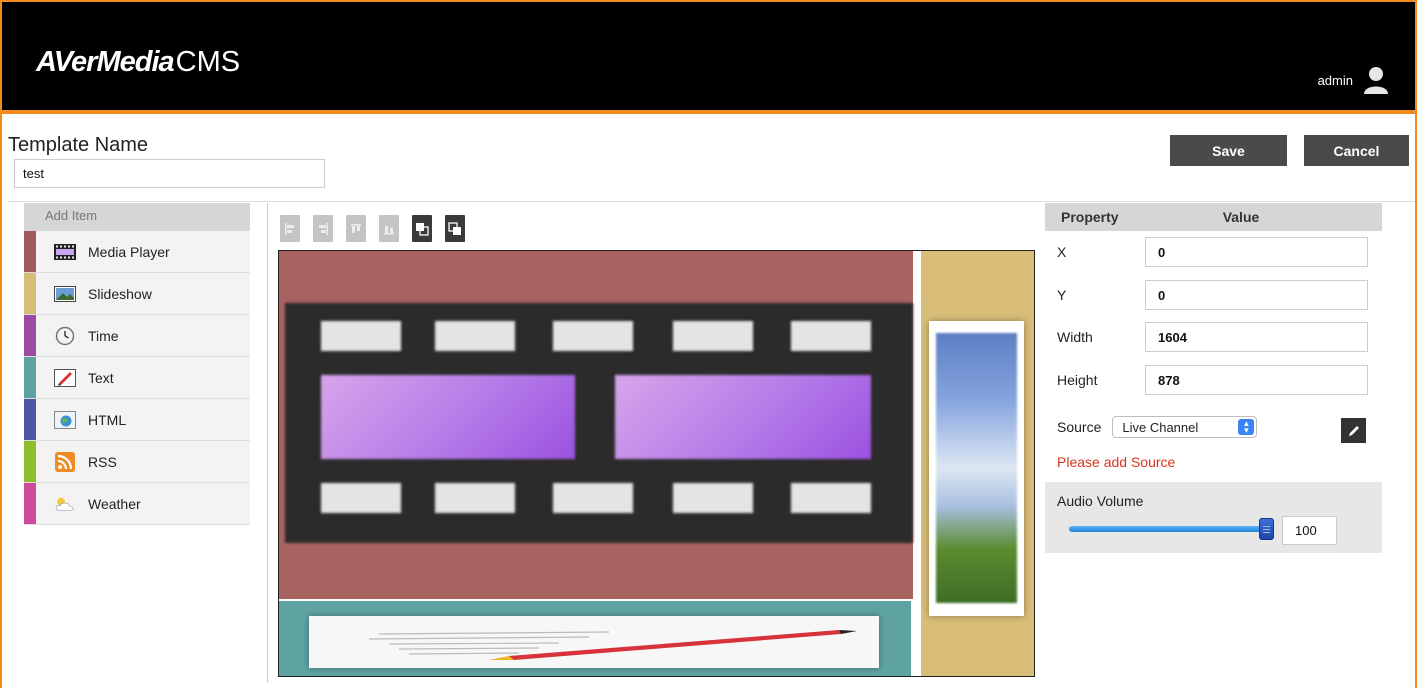 The height and width of the screenshot is (688, 1417). Describe the element at coordinates (105, 62) in the screenshot. I see `logo-brand: AVerMedia` at that location.